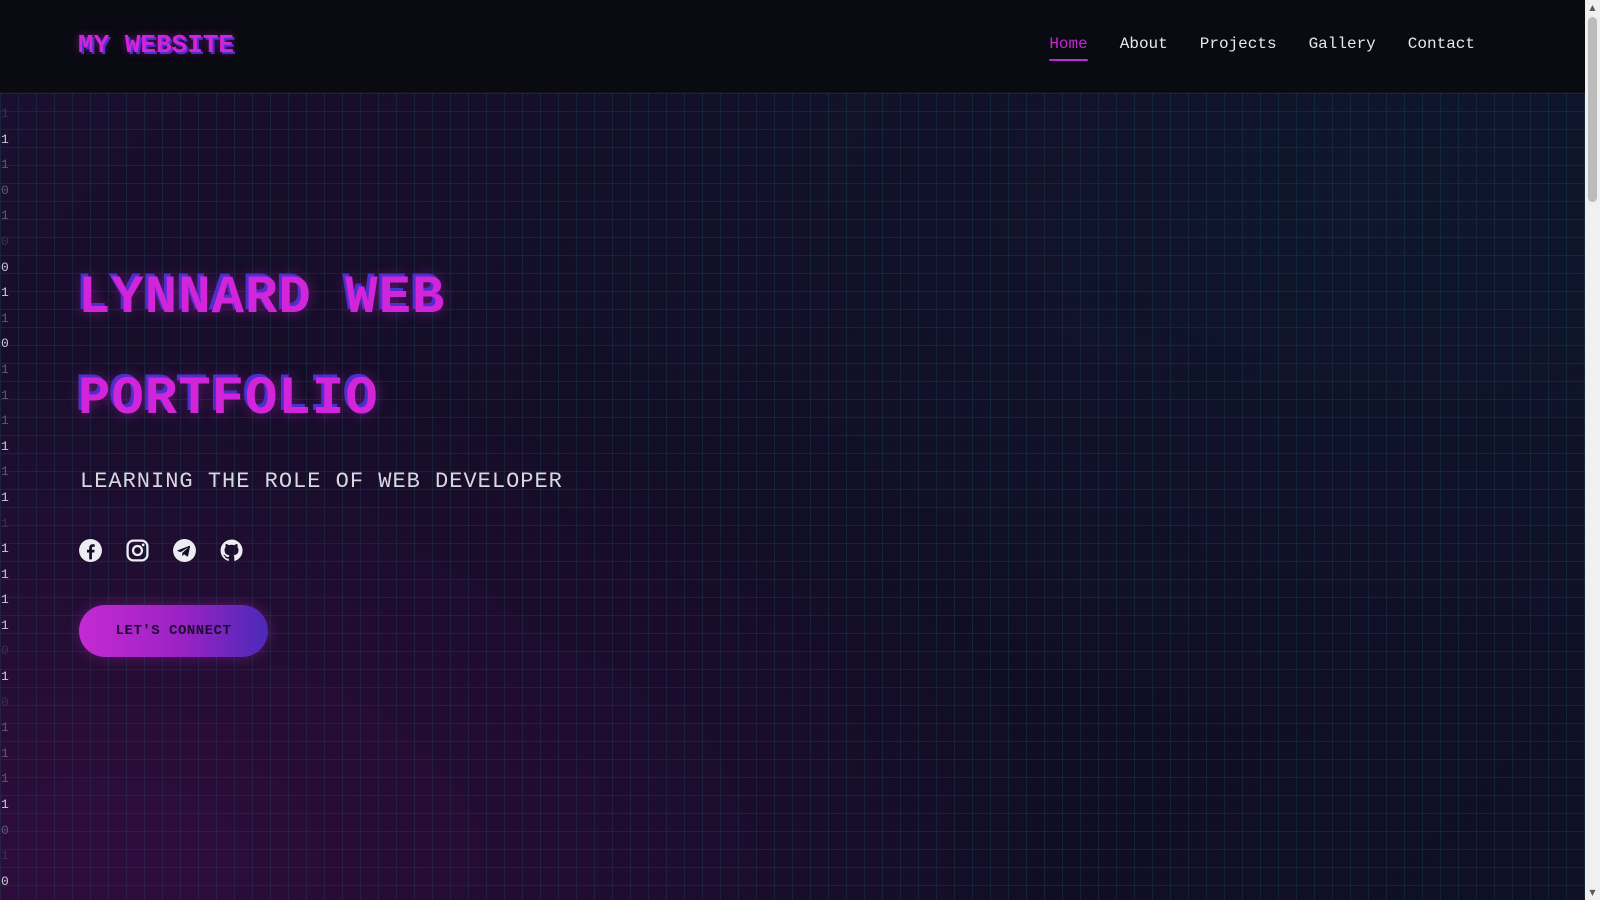 This screenshot has width=1600, height=900. I want to click on hero-tagline: LEARNING THE ROLE OF WEB DEVELOPER, so click(321, 481).